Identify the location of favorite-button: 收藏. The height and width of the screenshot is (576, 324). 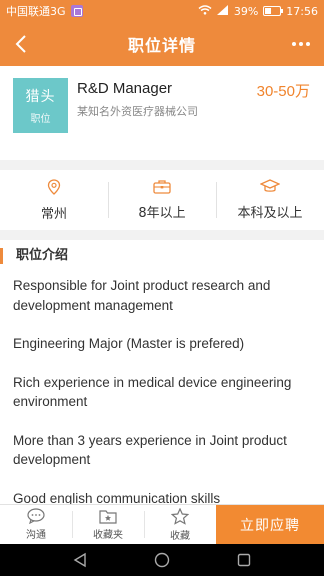
(180, 524).